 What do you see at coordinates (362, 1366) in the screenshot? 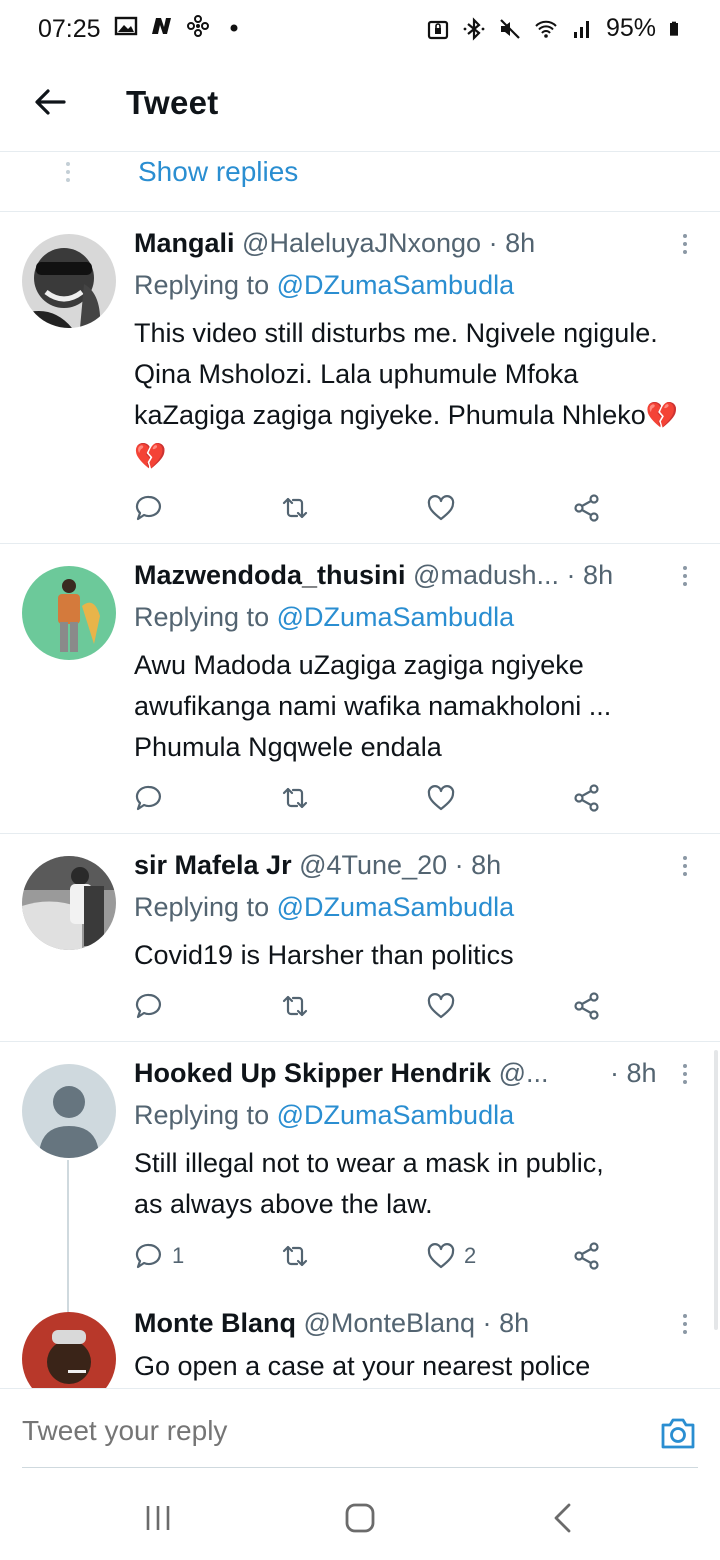
I see `tweet-text: Go open a case at your nearest police` at bounding box center [362, 1366].